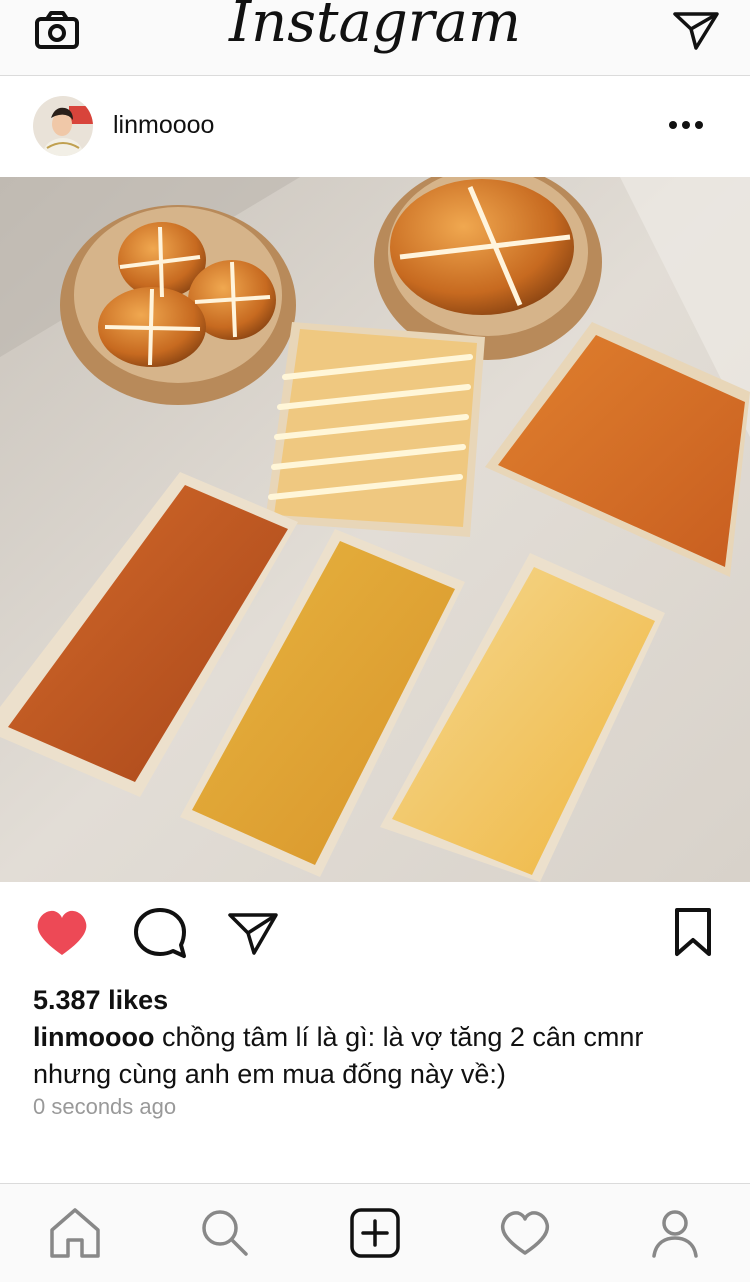 The height and width of the screenshot is (1282, 750). Describe the element at coordinates (63, 126) in the screenshot. I see `avatar` at that location.